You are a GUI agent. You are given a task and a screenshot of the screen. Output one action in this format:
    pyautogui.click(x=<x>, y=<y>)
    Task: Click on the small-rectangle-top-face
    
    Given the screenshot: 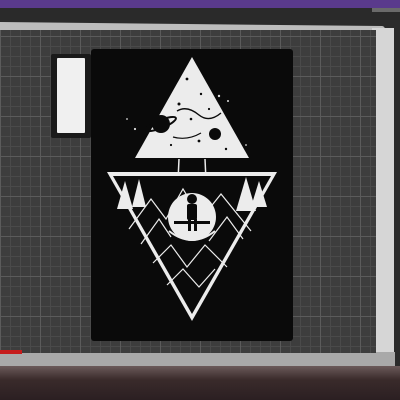 What is the action you would take?
    pyautogui.click(x=71, y=95)
    